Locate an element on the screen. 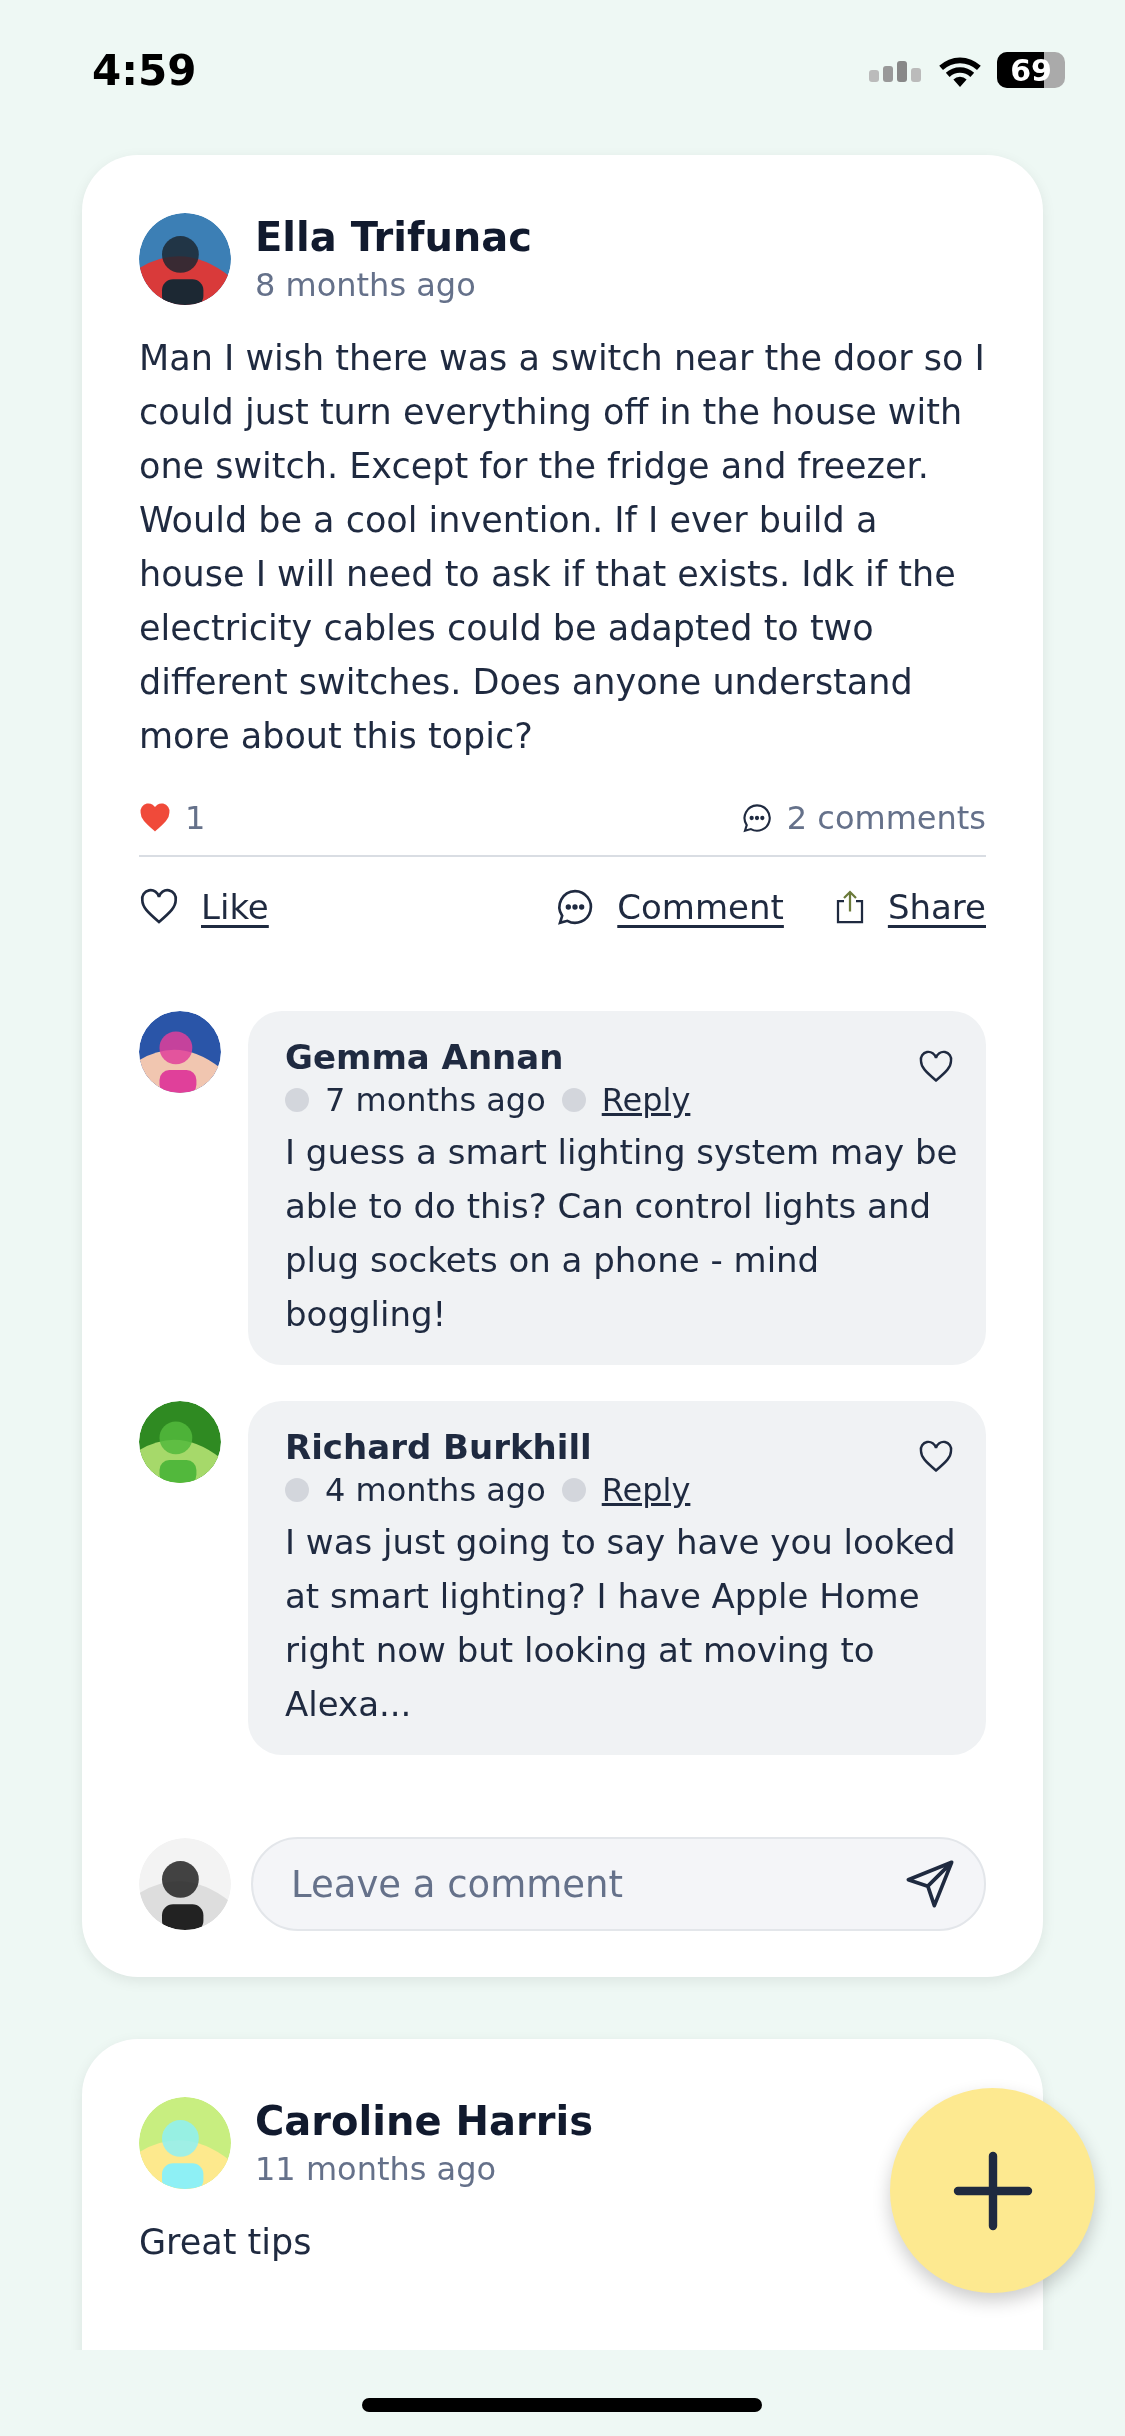 The width and height of the screenshot is (1125, 2436). post-time: 8 months ago is located at coordinates (366, 285).